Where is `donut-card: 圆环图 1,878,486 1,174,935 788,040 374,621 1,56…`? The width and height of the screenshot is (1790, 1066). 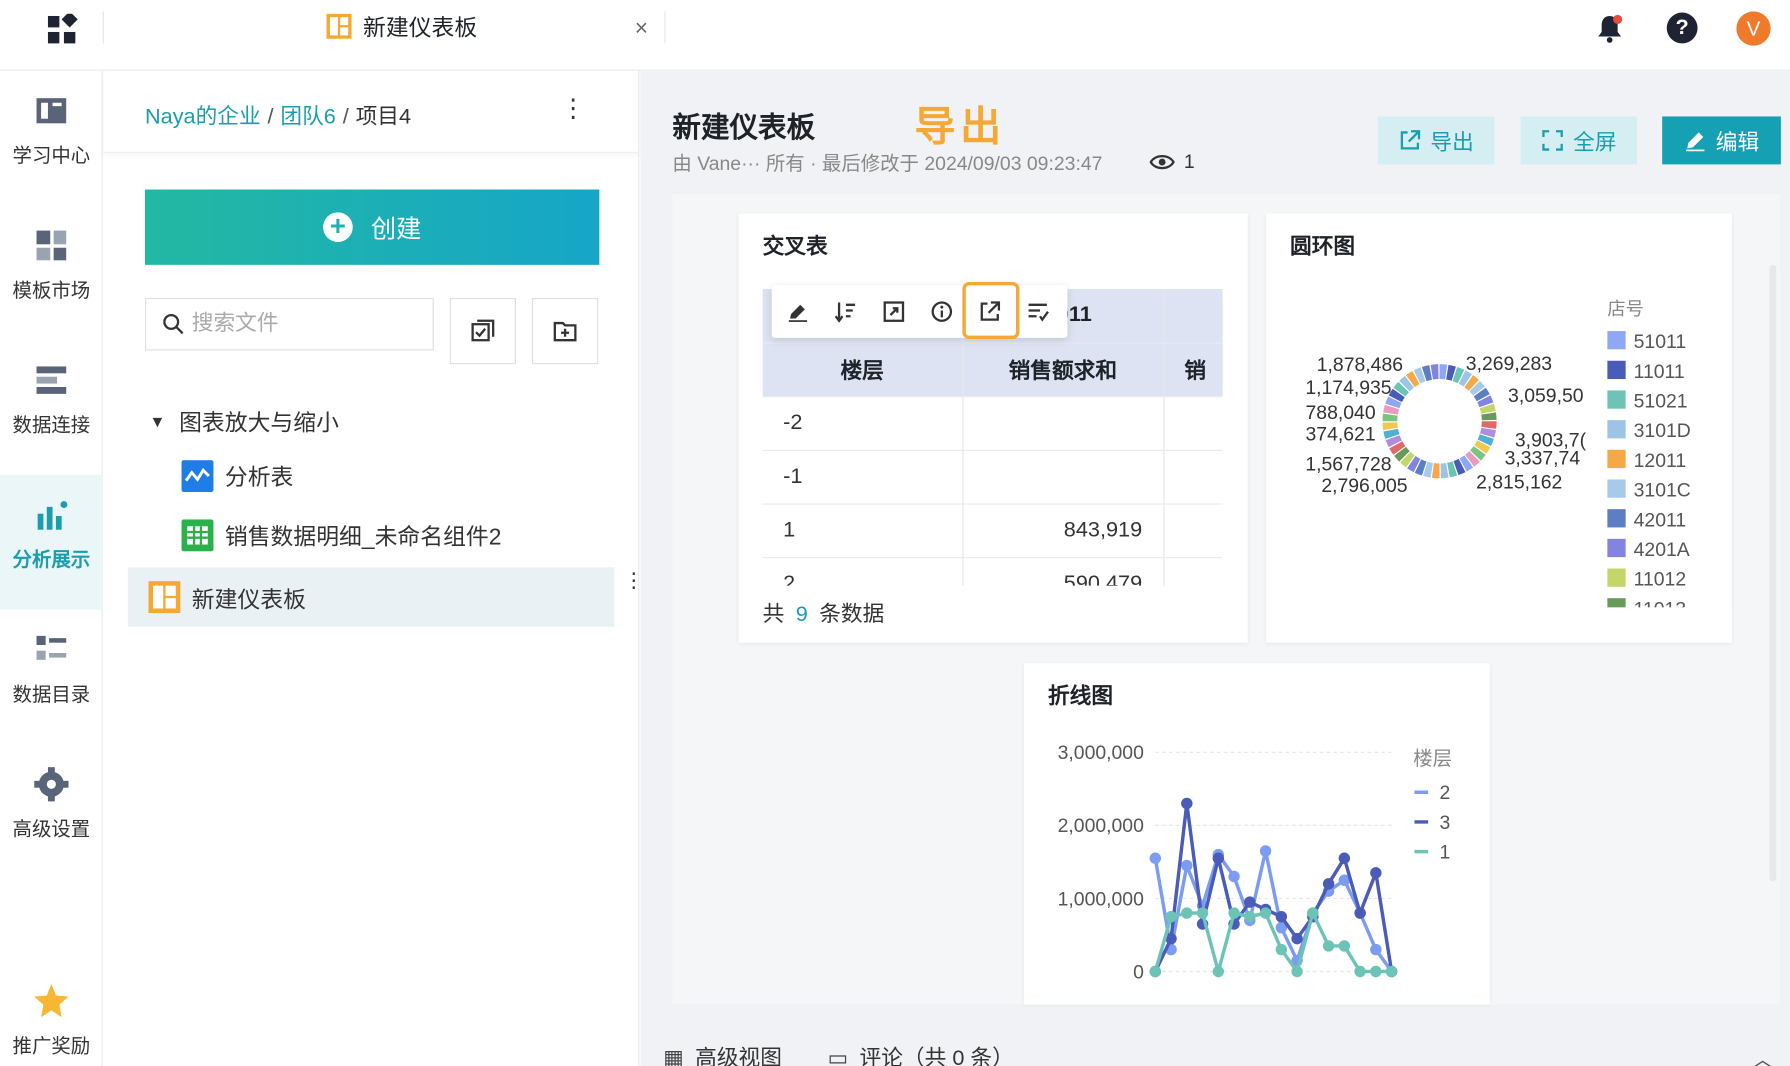 donut-card: 圆环图 1,878,486 1,174,935 788,040 374,621 1,56… is located at coordinates (1499, 428).